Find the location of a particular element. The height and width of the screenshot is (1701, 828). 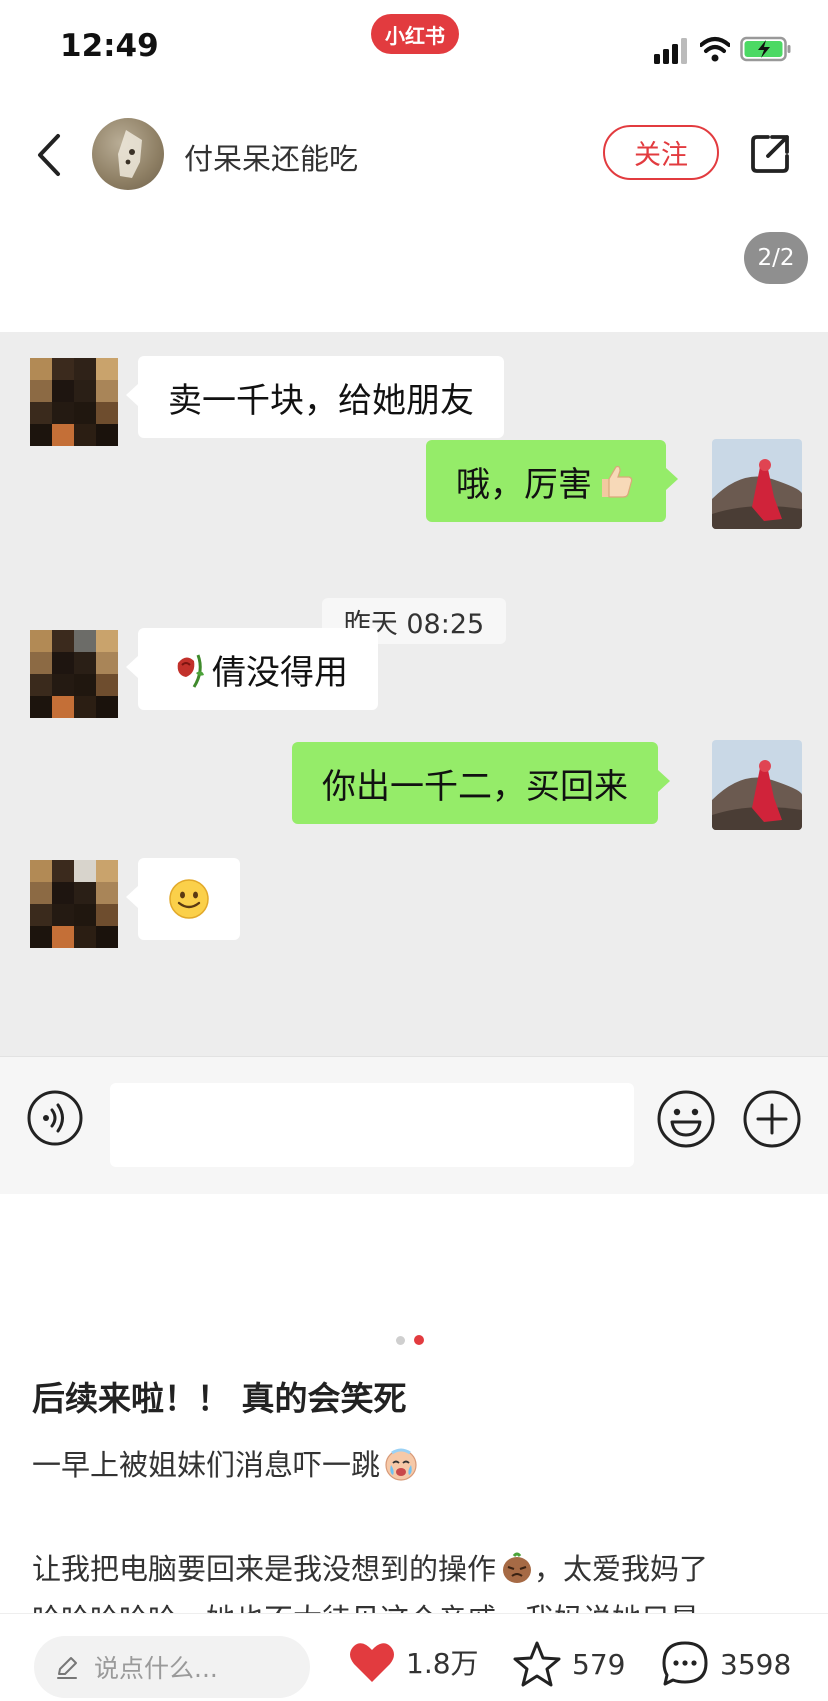

like-count: 1.8万 is located at coordinates (442, 1663).